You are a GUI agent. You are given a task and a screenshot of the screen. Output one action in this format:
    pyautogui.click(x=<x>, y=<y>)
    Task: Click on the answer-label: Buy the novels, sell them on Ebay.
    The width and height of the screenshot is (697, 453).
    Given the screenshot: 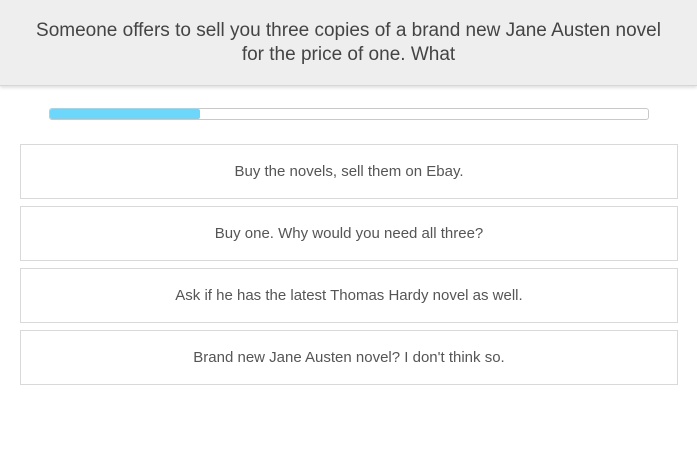 What is the action you would take?
    pyautogui.click(x=349, y=171)
    